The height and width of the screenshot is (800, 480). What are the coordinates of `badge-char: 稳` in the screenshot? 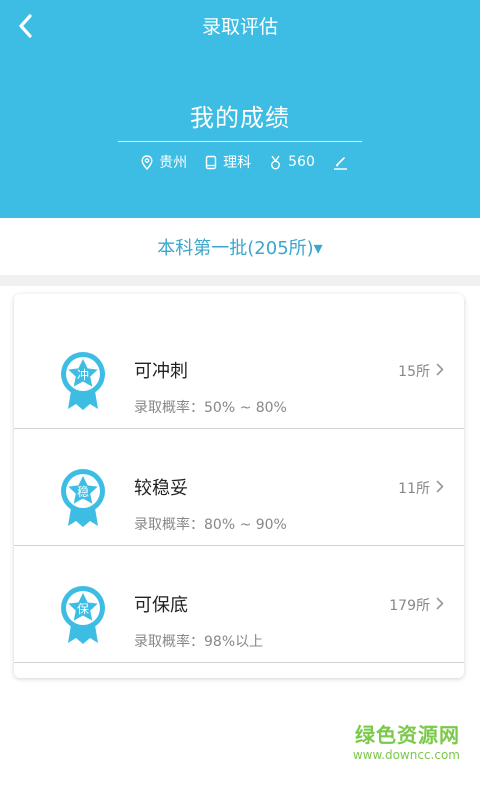 It's located at (83, 491).